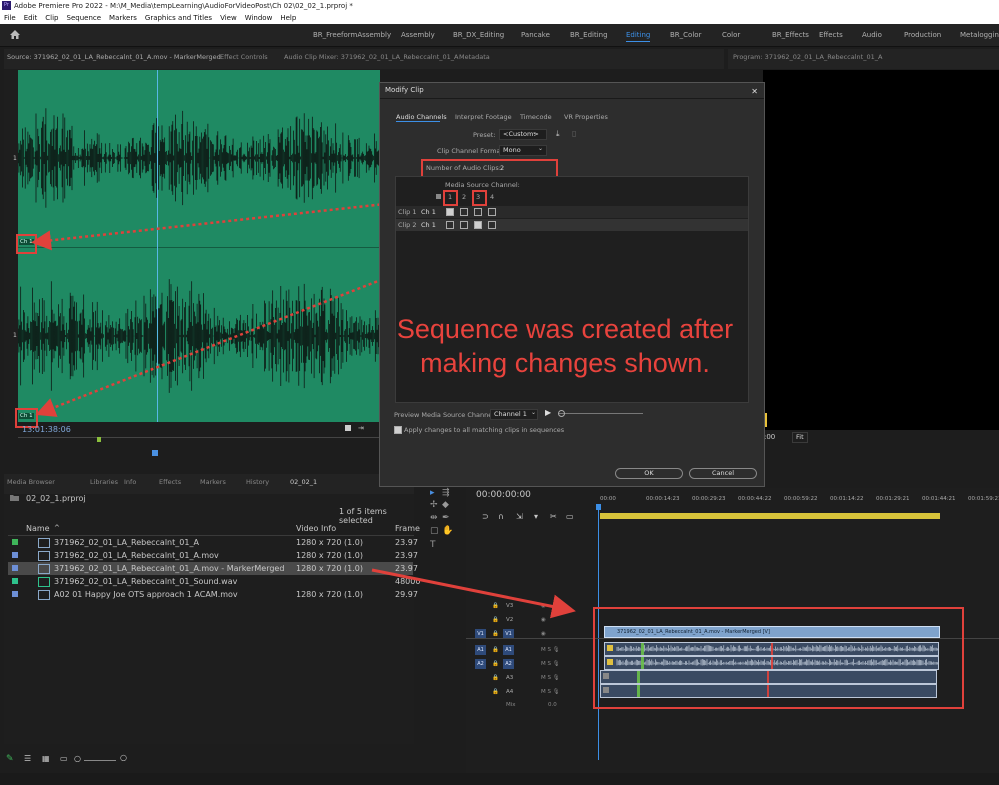 The width and height of the screenshot is (999, 785). Describe the element at coordinates (519, 516) in the screenshot. I see `nest-icon: ⇲` at that location.